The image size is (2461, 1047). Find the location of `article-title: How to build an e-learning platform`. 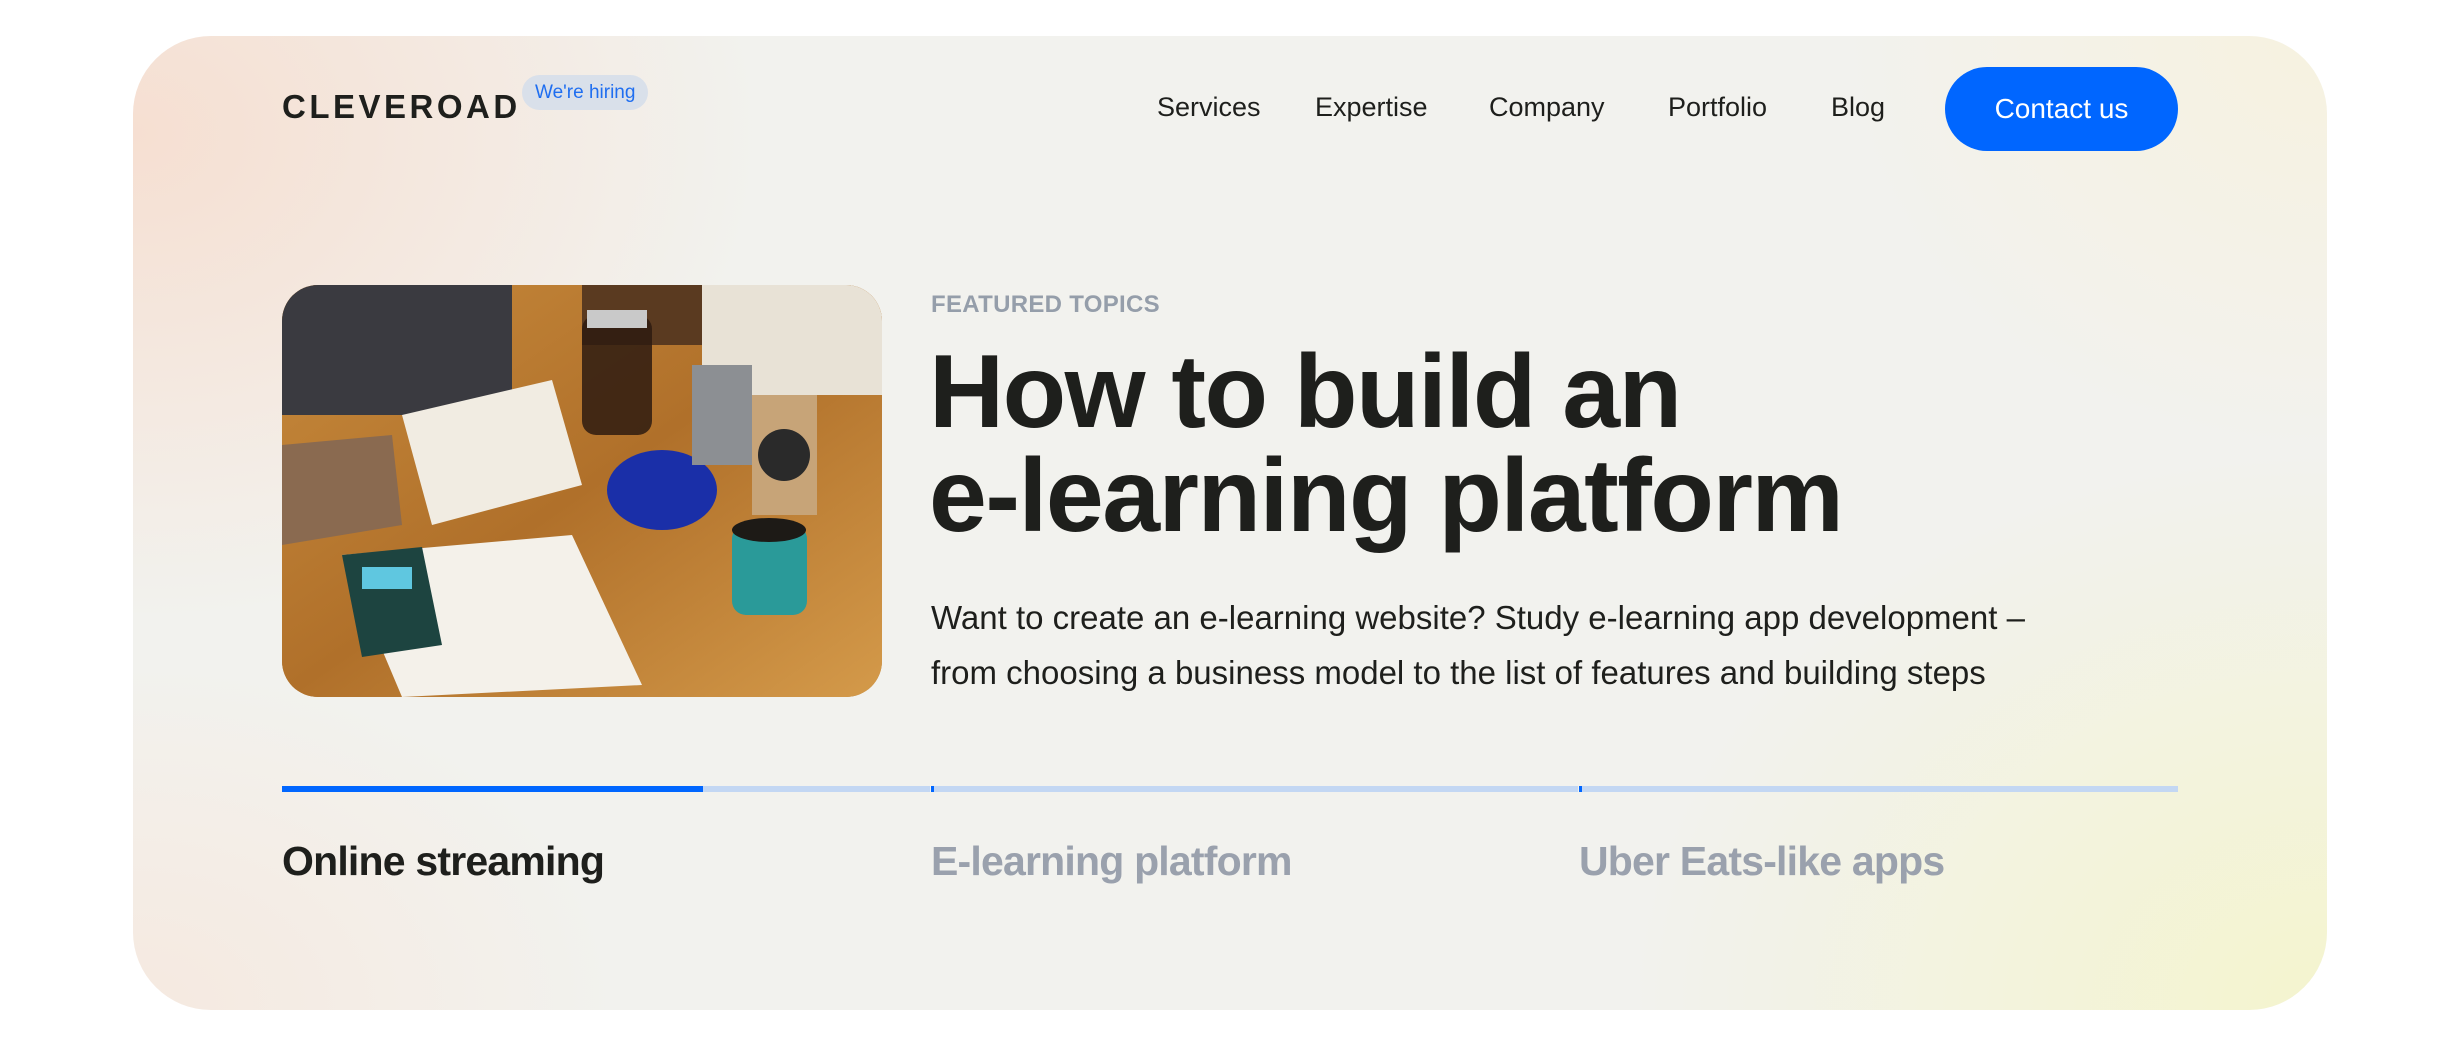

article-title: How to build an e-learning platform is located at coordinates (1386, 444).